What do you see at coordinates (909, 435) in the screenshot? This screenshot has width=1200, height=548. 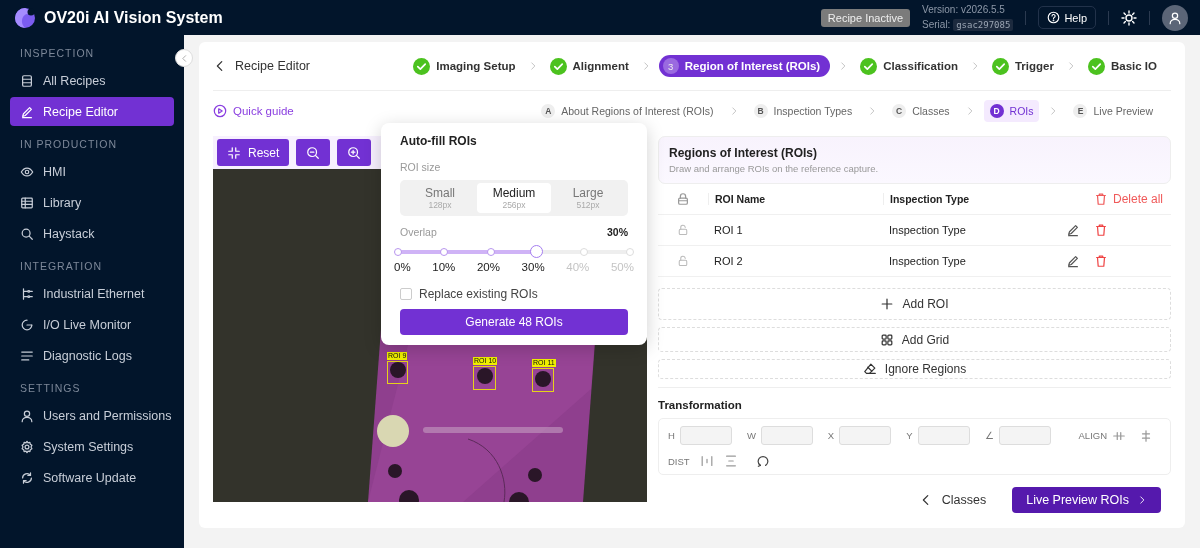 I see `field-label: Y` at bounding box center [909, 435].